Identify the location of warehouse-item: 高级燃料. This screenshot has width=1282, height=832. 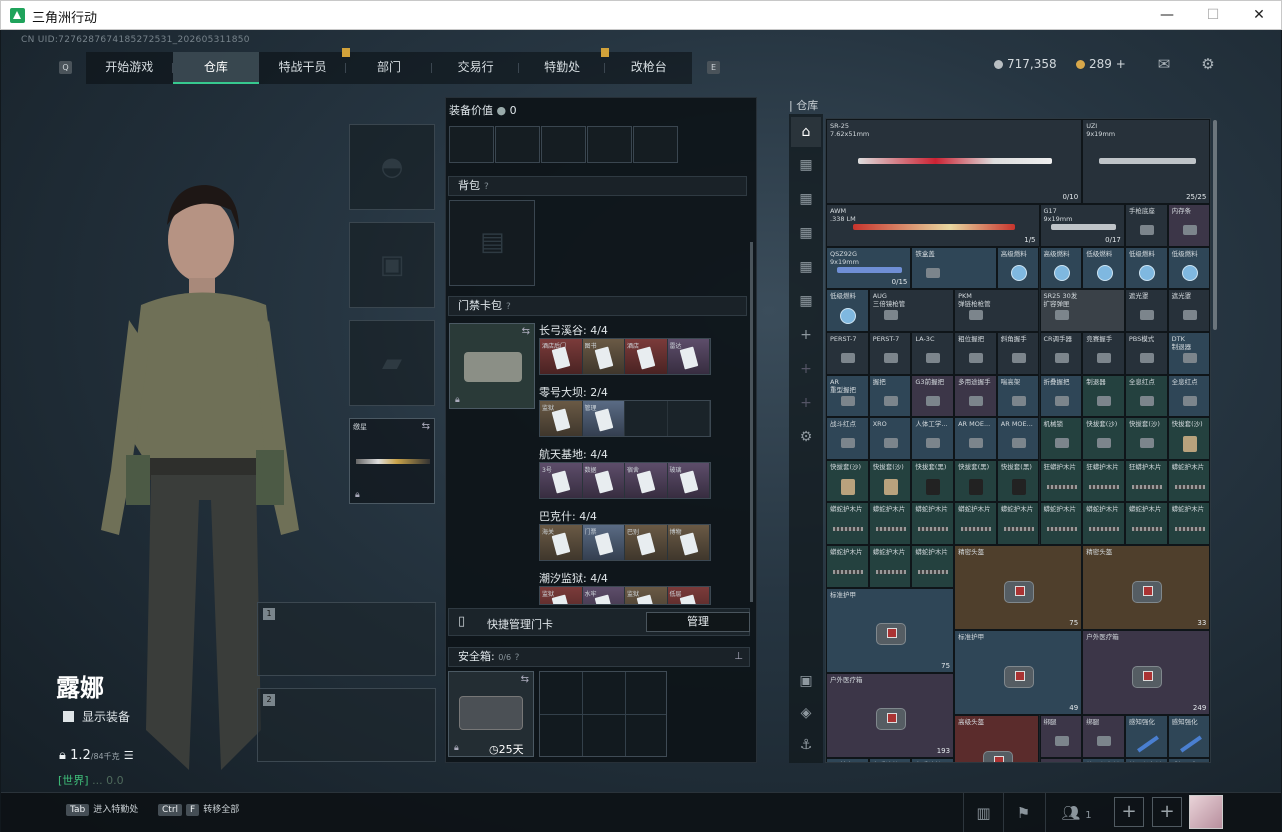
(1018, 268).